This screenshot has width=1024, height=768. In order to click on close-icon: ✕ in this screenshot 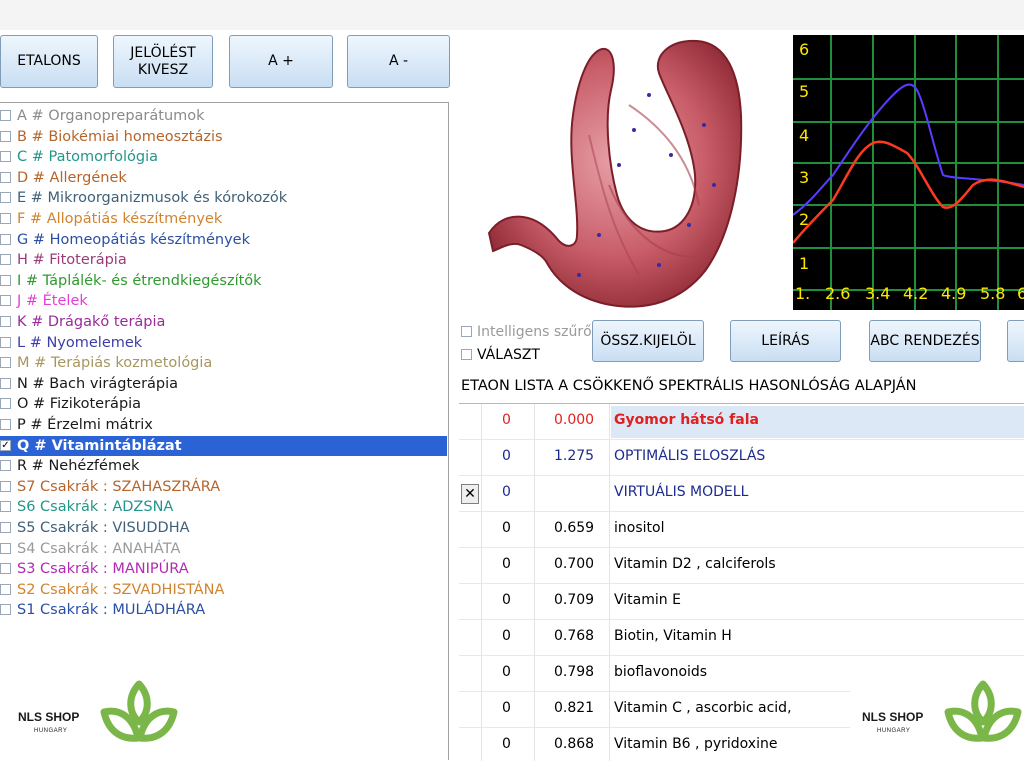, I will do `click(470, 494)`.